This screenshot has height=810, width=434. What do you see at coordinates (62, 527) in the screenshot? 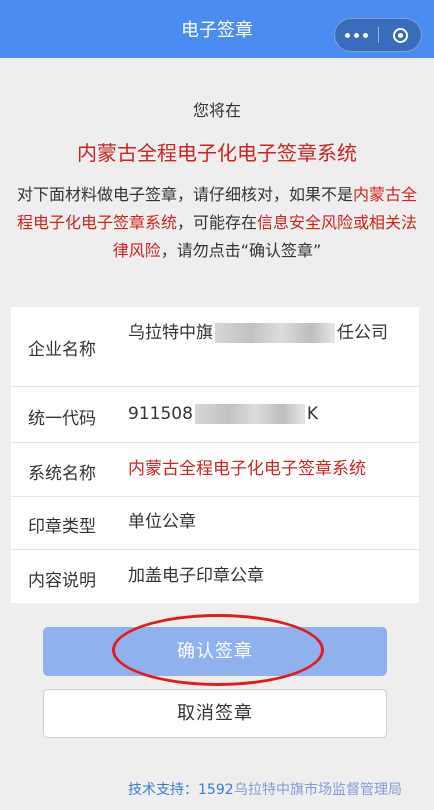
I see `seal-type-label: 印章类型` at bounding box center [62, 527].